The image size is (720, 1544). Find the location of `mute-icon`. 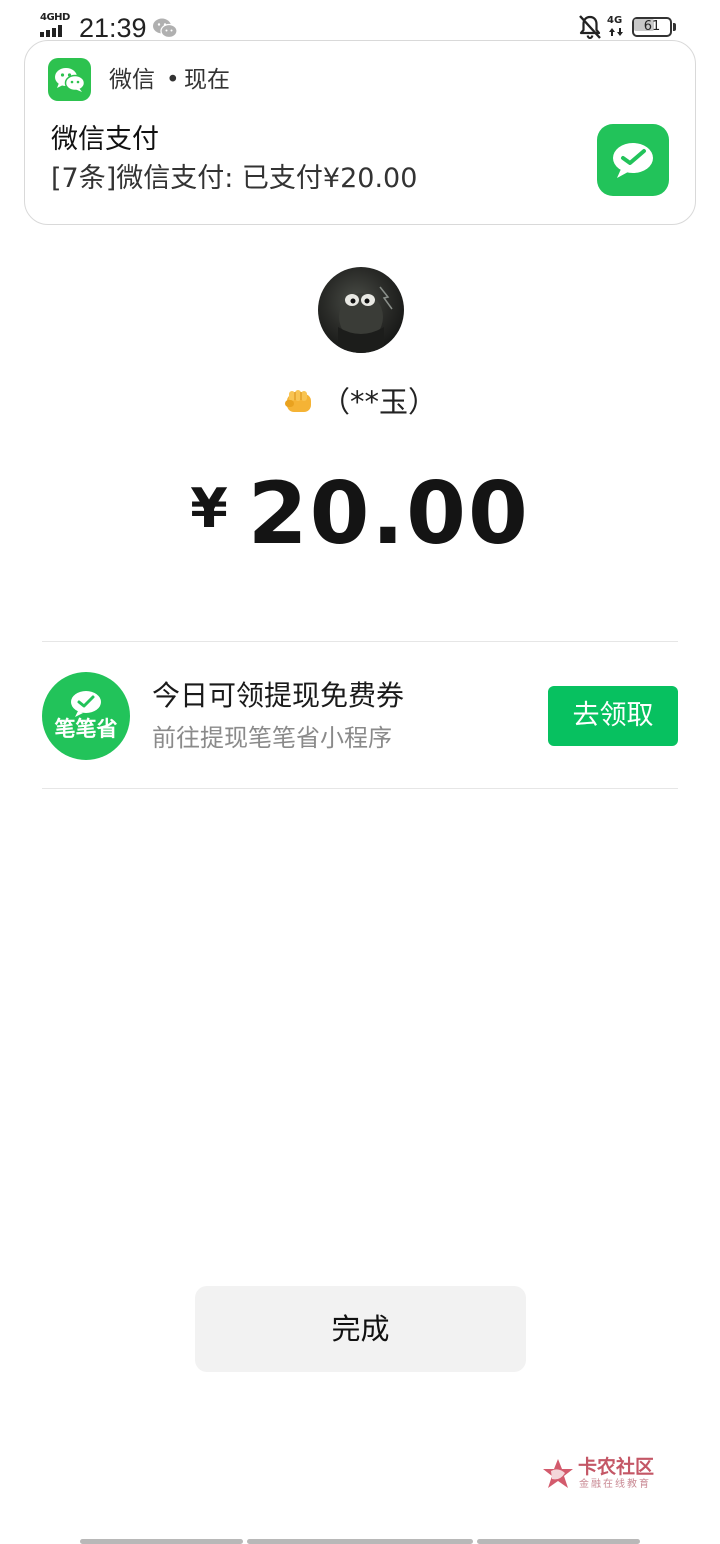

mute-icon is located at coordinates (590, 27).